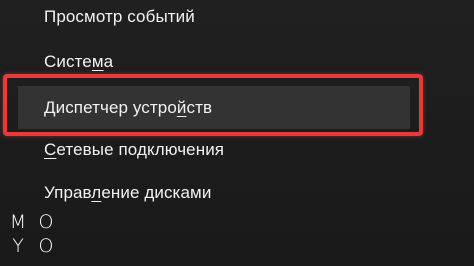 The image size is (474, 266). What do you see at coordinates (237, 18) in the screenshot?
I see `menu-item-event-viewer: Просмотр событий` at bounding box center [237, 18].